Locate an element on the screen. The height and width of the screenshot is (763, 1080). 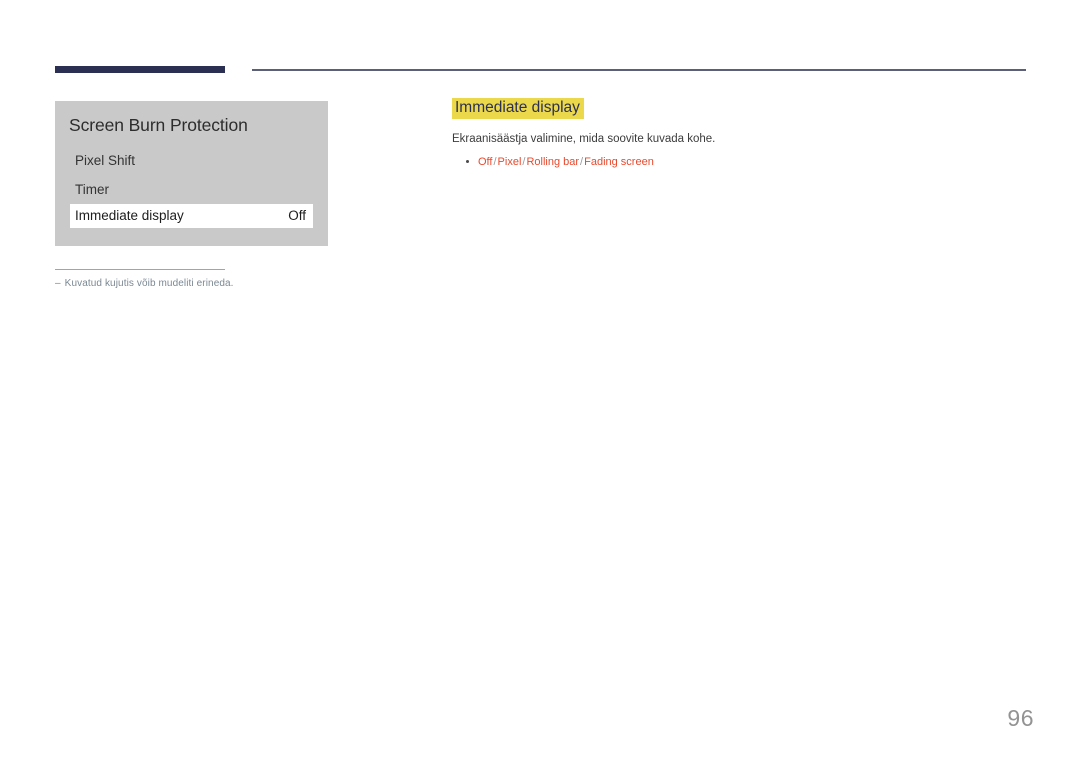
osd-menu-list: Pixel Shift Timer Off Immediate display is located at coordinates (191, 187).